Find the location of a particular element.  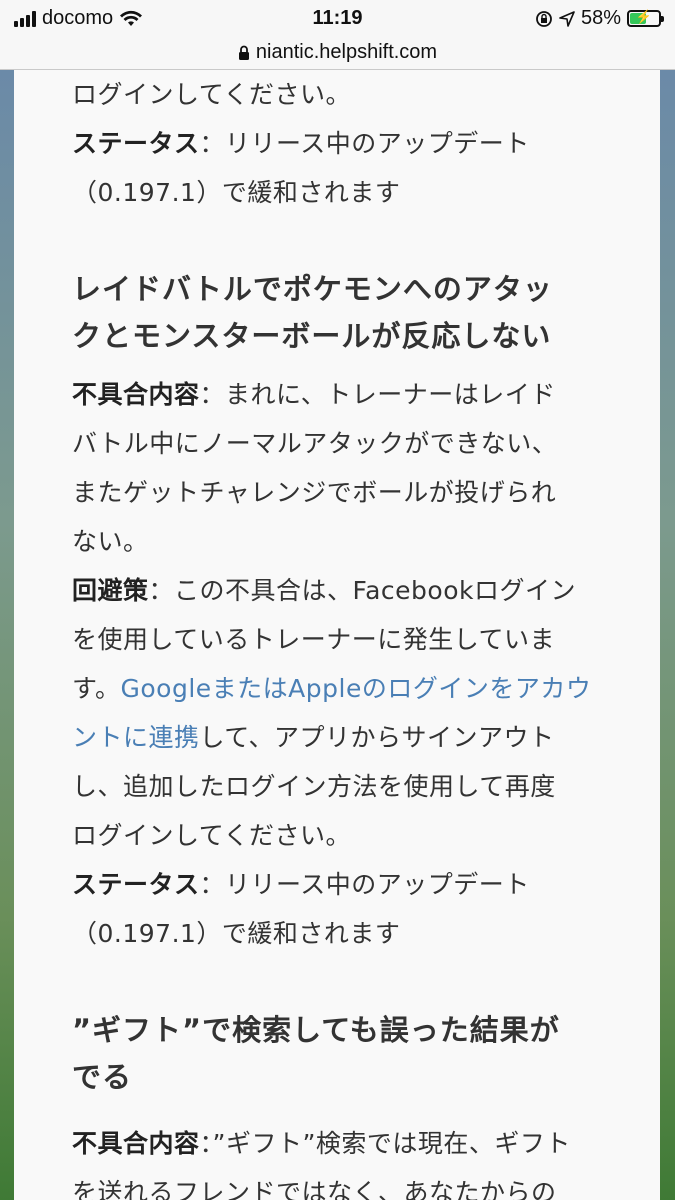

issue-line: バトル中にノーマルアタックができない、 is located at coordinates (315, 443).